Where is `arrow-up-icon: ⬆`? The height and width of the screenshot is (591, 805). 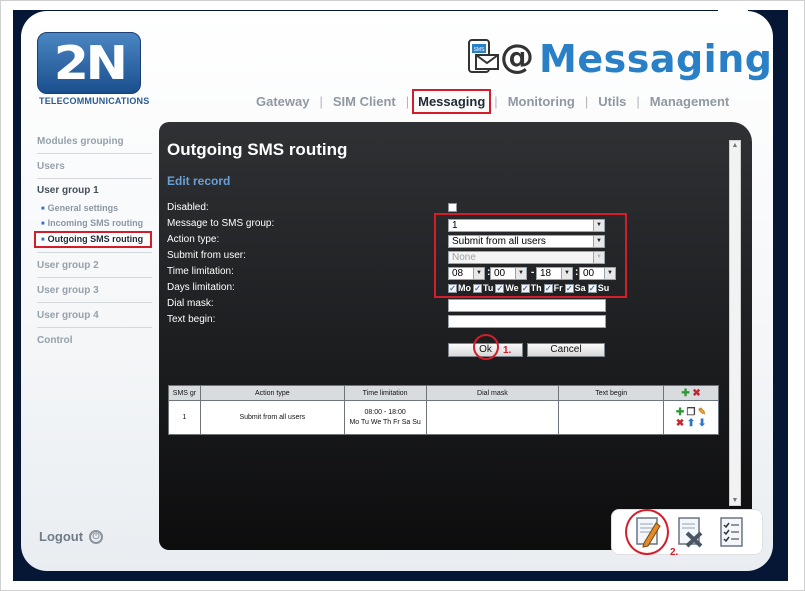 arrow-up-icon: ⬆ is located at coordinates (691, 423).